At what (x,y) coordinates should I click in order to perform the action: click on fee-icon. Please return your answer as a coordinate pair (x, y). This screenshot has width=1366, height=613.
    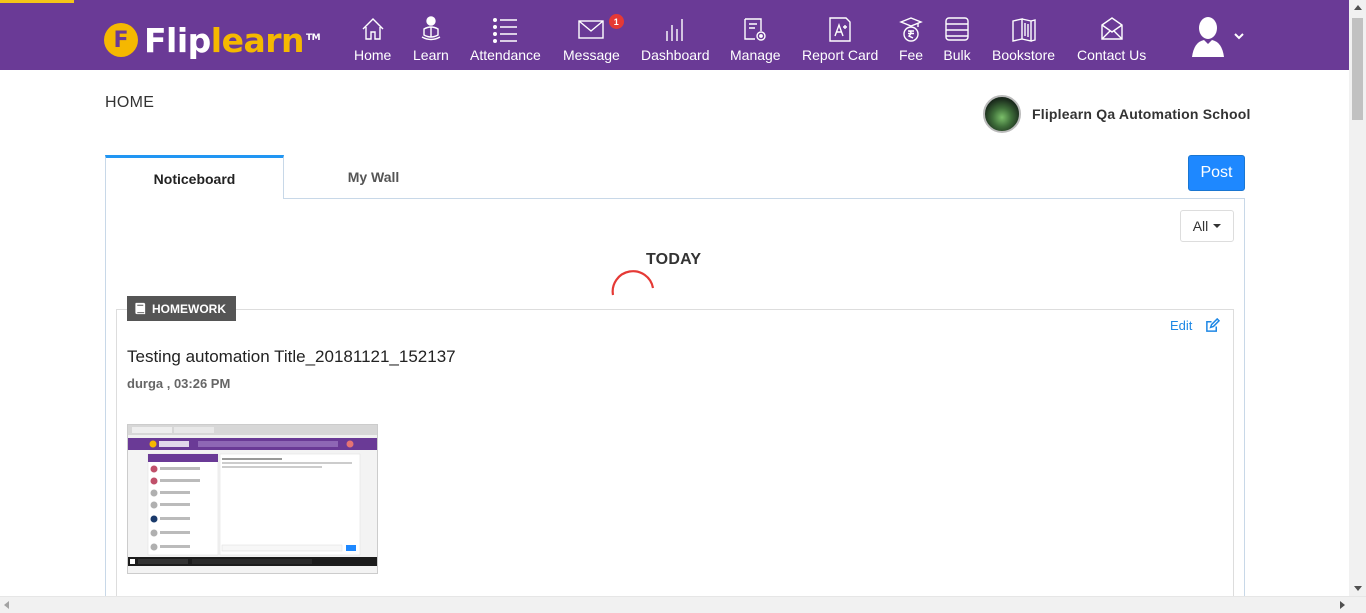
    Looking at the image, I should click on (911, 29).